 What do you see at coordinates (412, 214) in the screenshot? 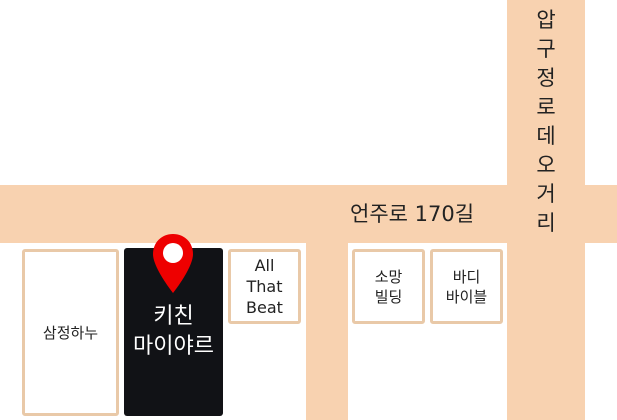
I see `road-label-eonju: 언주로 170길` at bounding box center [412, 214].